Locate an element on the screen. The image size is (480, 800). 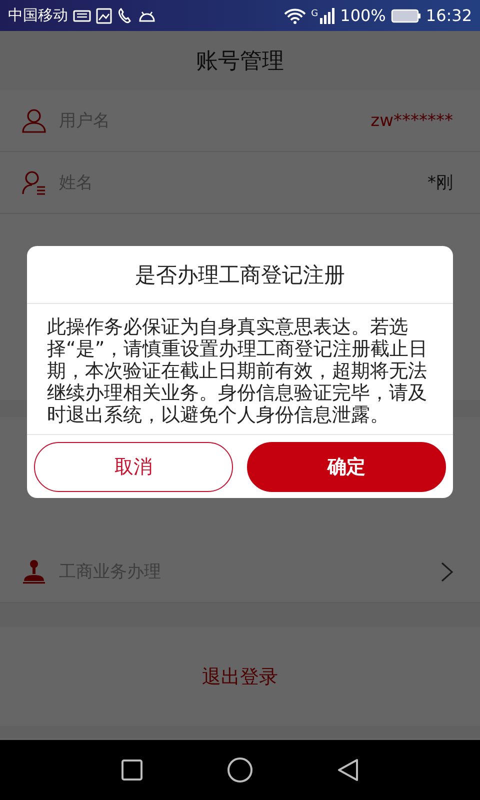
android-icon is located at coordinates (147, 16).